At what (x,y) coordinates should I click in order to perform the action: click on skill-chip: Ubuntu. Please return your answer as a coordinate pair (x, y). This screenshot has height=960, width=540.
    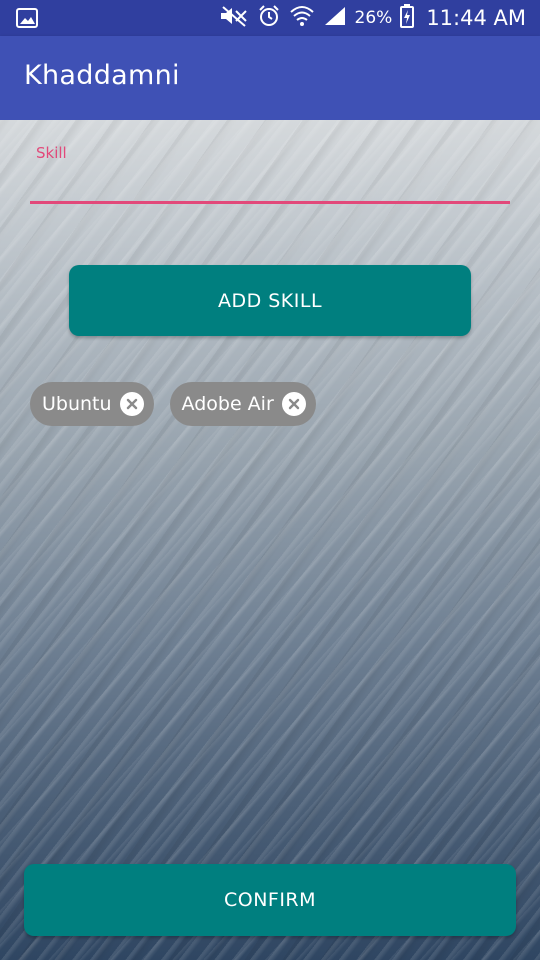
    Looking at the image, I should click on (92, 404).